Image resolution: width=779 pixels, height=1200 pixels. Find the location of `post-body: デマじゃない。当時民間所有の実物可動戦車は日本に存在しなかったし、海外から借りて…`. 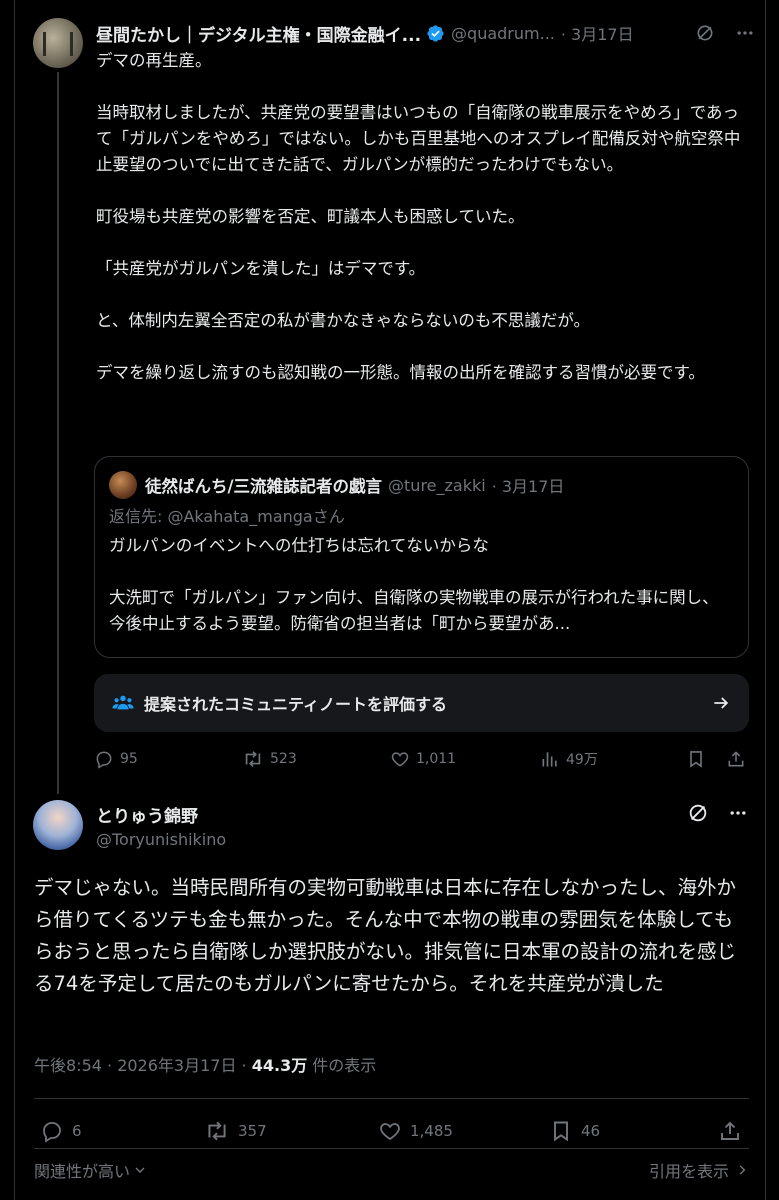

post-body: デマじゃない。当時民間所有の実物可動戦車は日本に存在しなかったし、海外から借りて… is located at coordinates (385, 935).